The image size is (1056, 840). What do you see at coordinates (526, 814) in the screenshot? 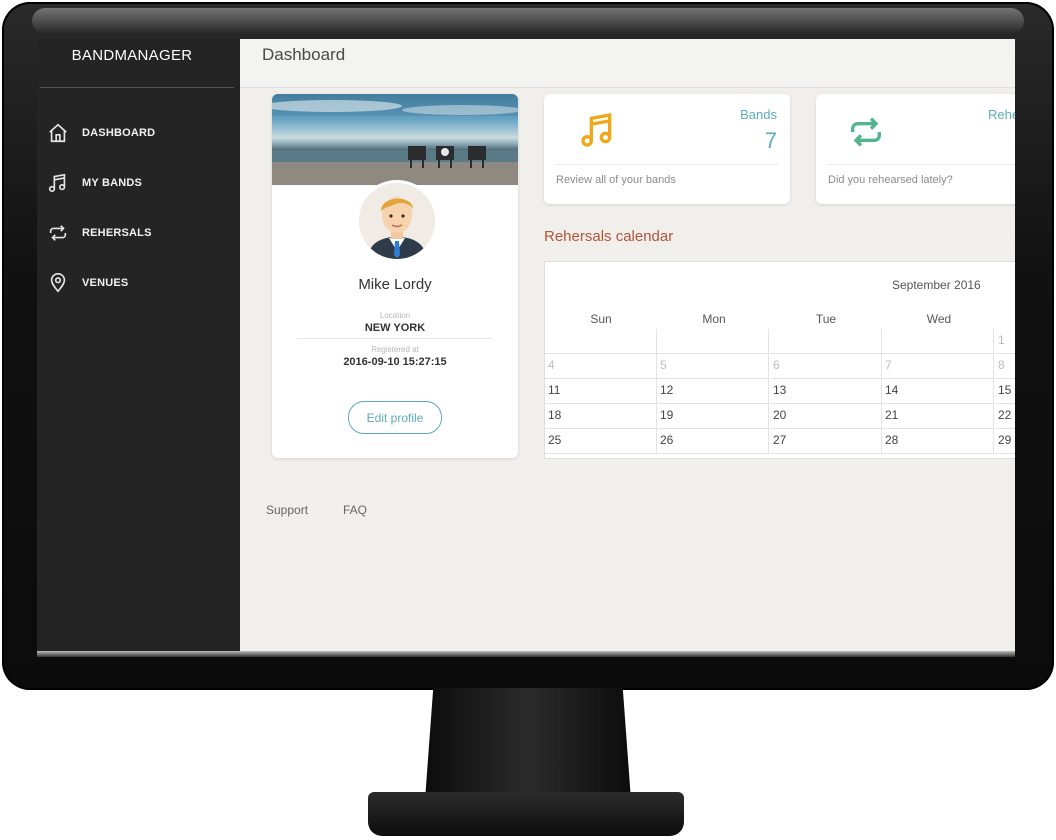
I see `monitor-stand-base` at bounding box center [526, 814].